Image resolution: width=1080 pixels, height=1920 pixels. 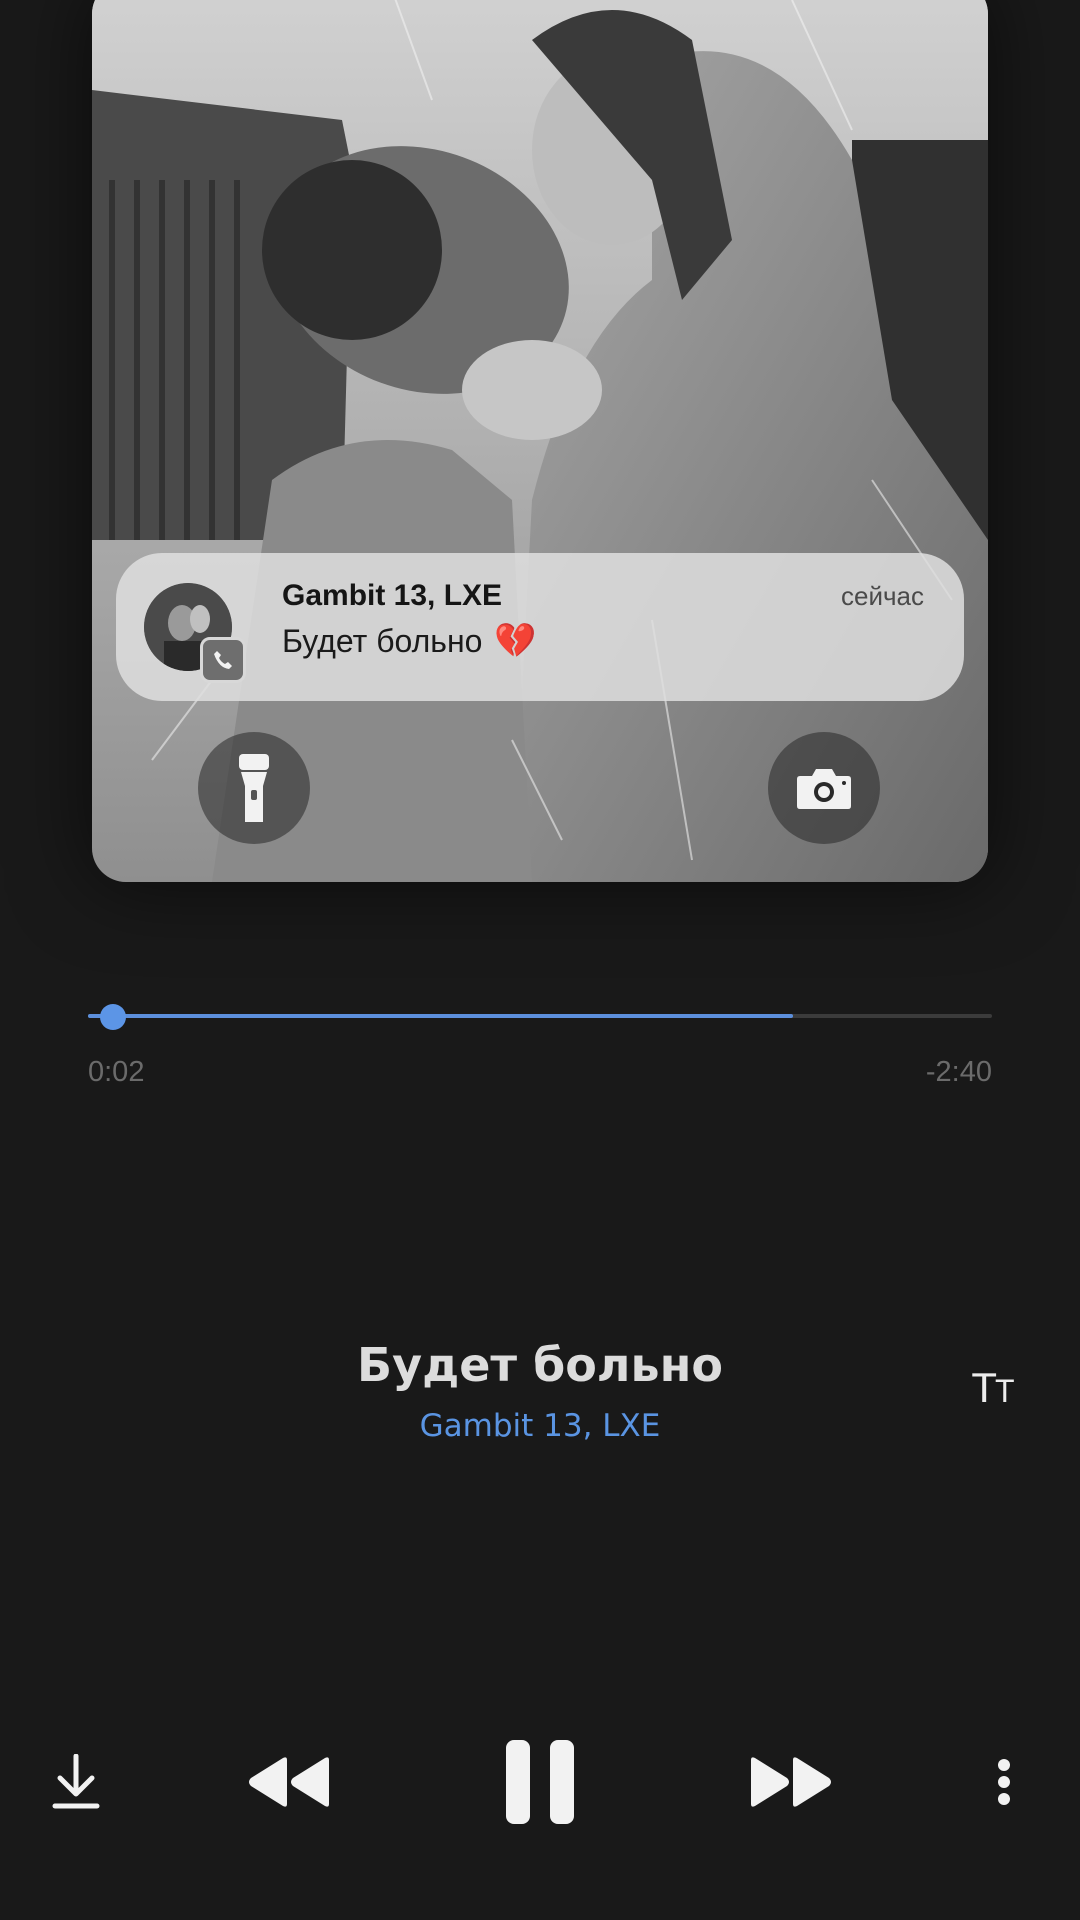 I want to click on seek-buffered, so click(x=441, y=1016).